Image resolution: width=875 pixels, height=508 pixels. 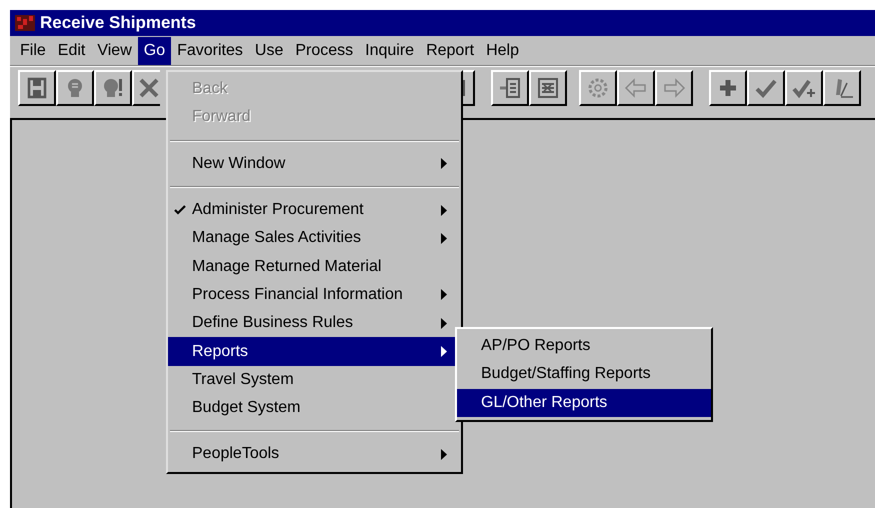 What do you see at coordinates (33, 50) in the screenshot?
I see `menu-bar-item: File` at bounding box center [33, 50].